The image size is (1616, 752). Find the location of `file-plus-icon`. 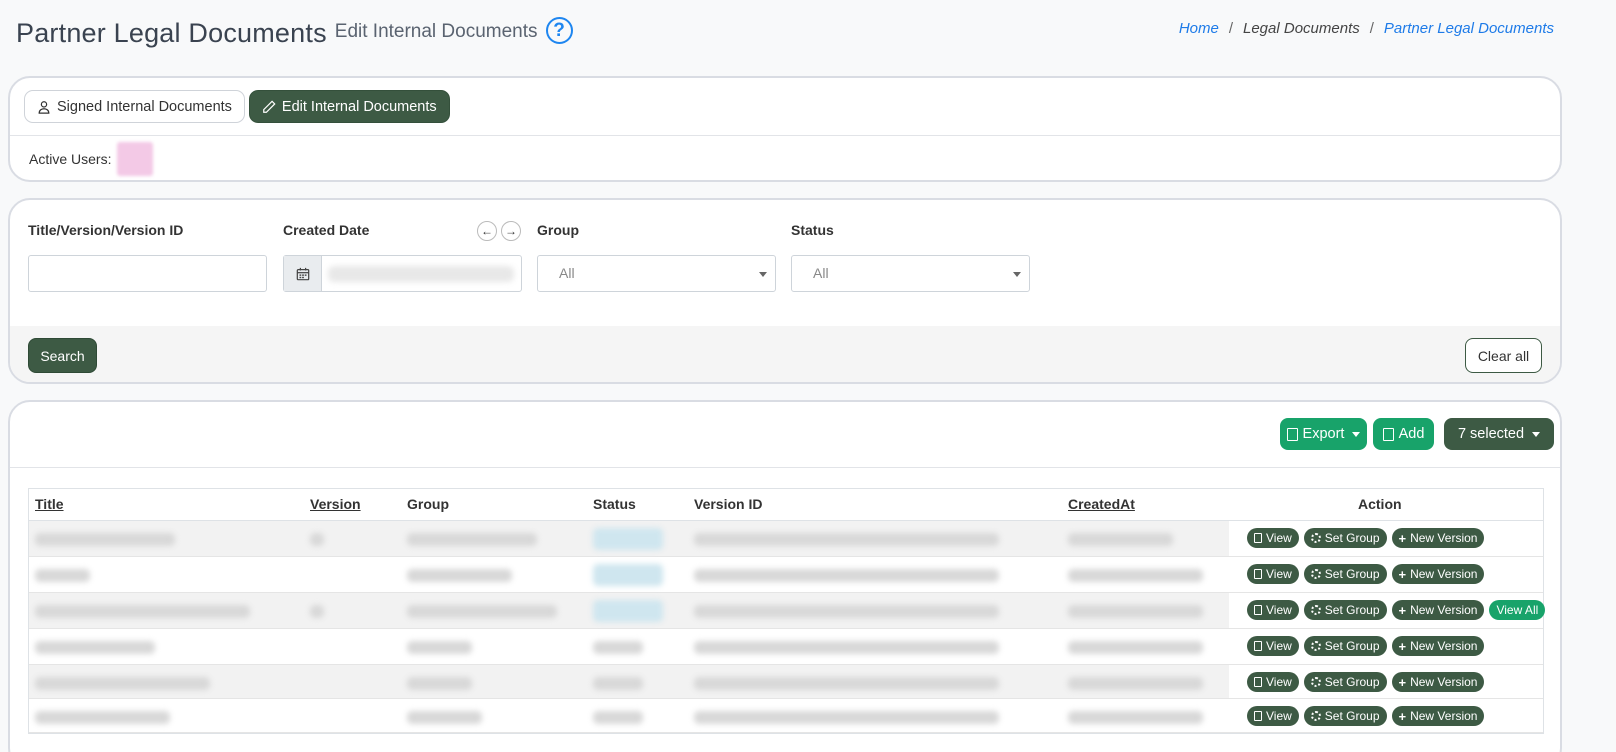

file-plus-icon is located at coordinates (1388, 434).